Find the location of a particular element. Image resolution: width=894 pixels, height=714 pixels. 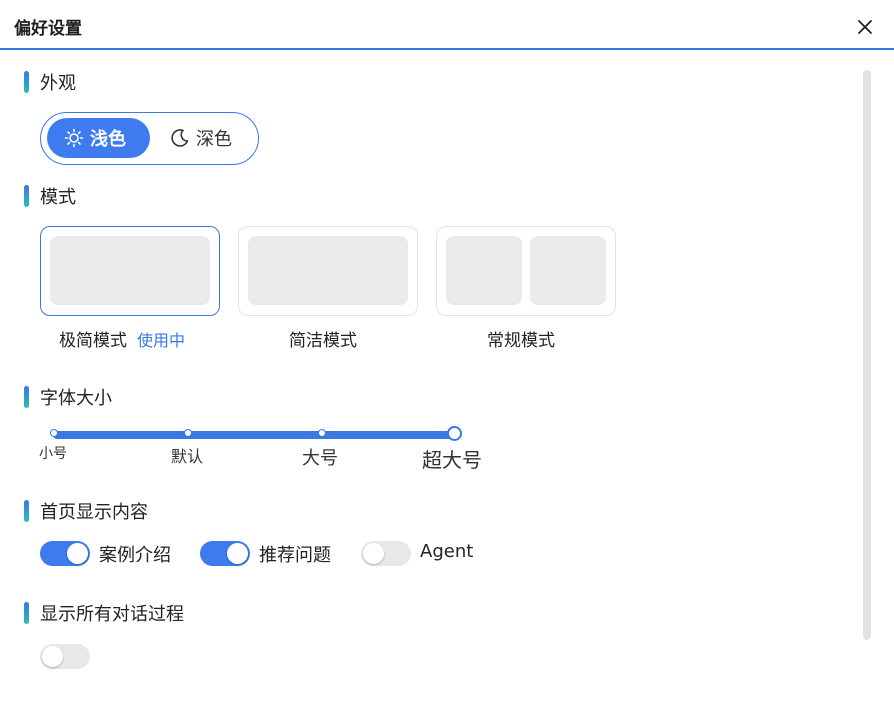

dark-theme-button: 深色 is located at coordinates (203, 138).